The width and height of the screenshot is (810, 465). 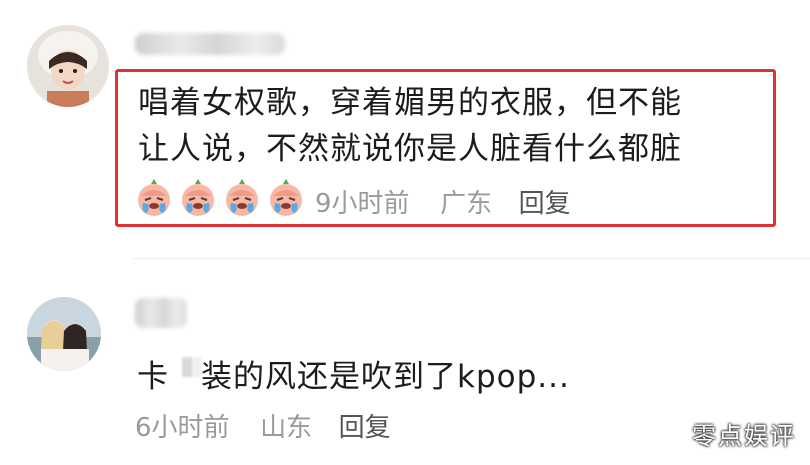 I want to click on comment-meta: 9小时前 广东 回复, so click(x=443, y=201).